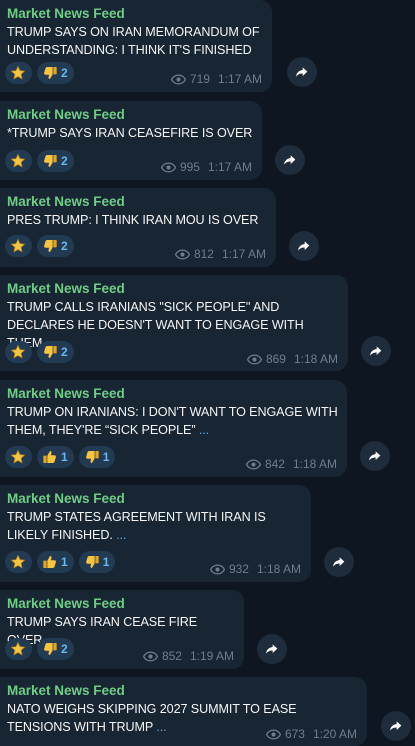 The image size is (415, 746). Describe the element at coordinates (189, 167) in the screenshot. I see `view-count: 995` at that location.